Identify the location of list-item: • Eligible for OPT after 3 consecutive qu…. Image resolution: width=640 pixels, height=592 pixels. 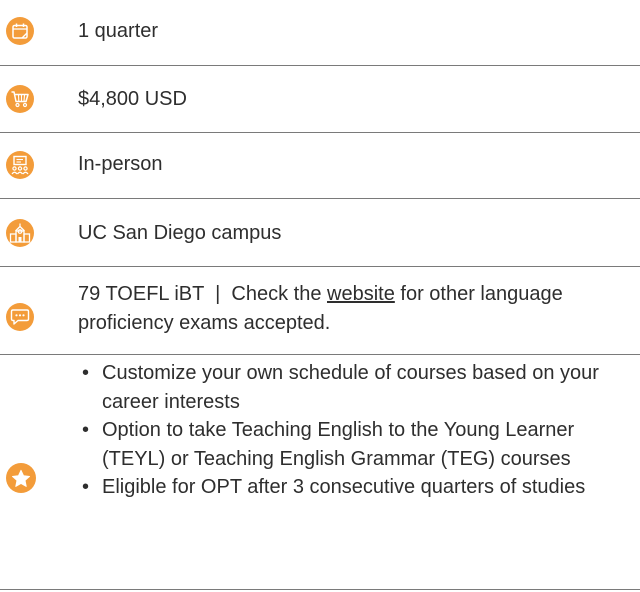
(348, 487).